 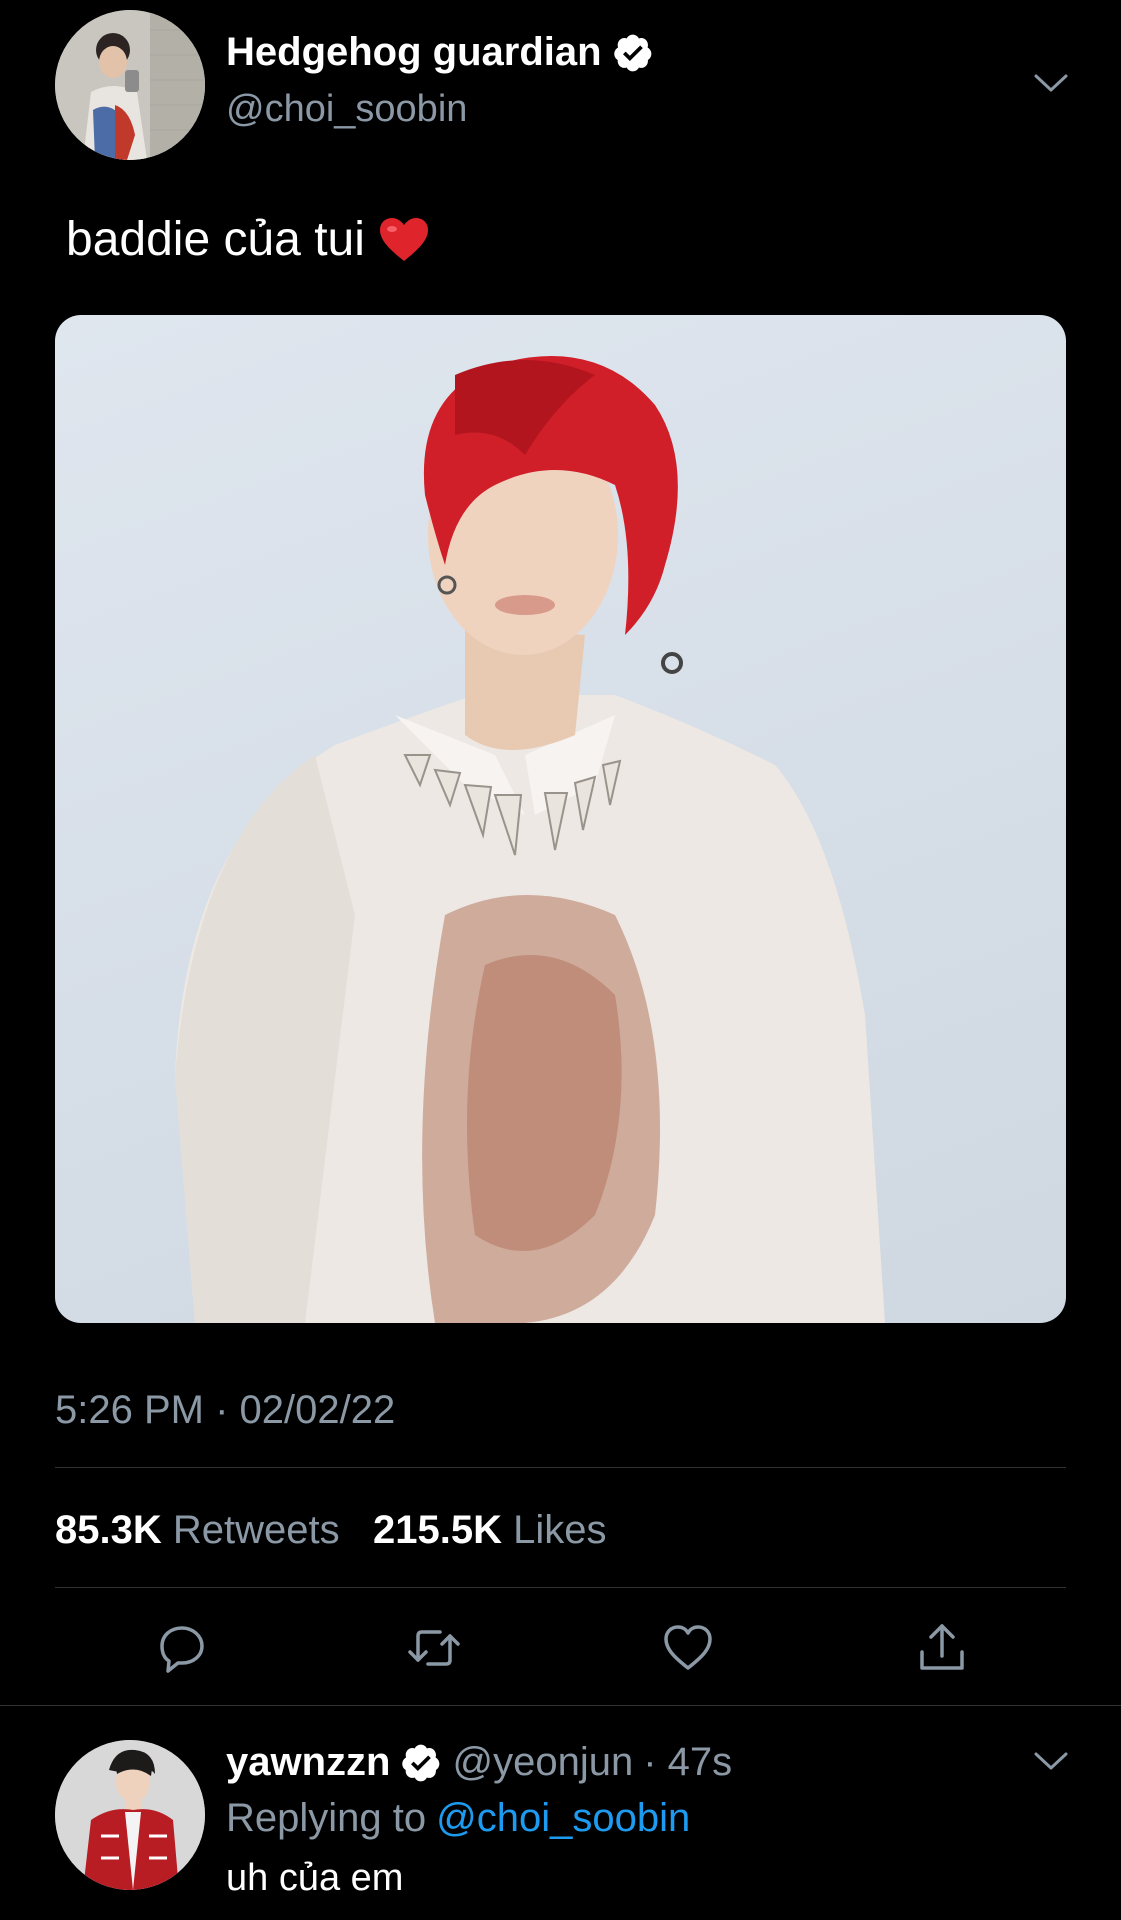 What do you see at coordinates (542, 1762) in the screenshot?
I see `reply-author-handle: @yeonjun` at bounding box center [542, 1762].